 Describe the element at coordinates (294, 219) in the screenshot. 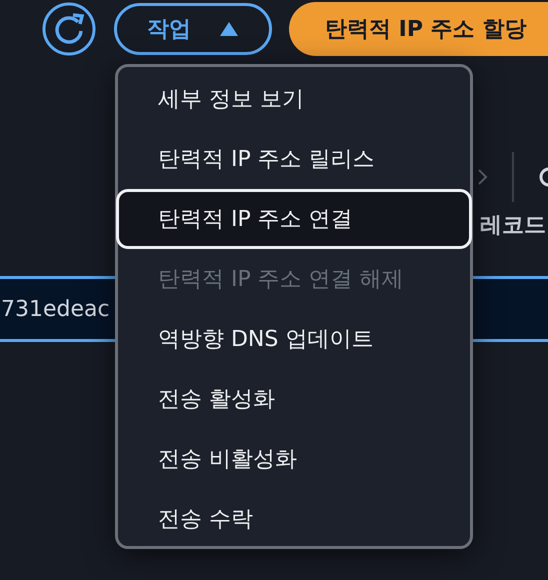

I see `menu-item: 탄력적 IP 주소 연결` at that location.